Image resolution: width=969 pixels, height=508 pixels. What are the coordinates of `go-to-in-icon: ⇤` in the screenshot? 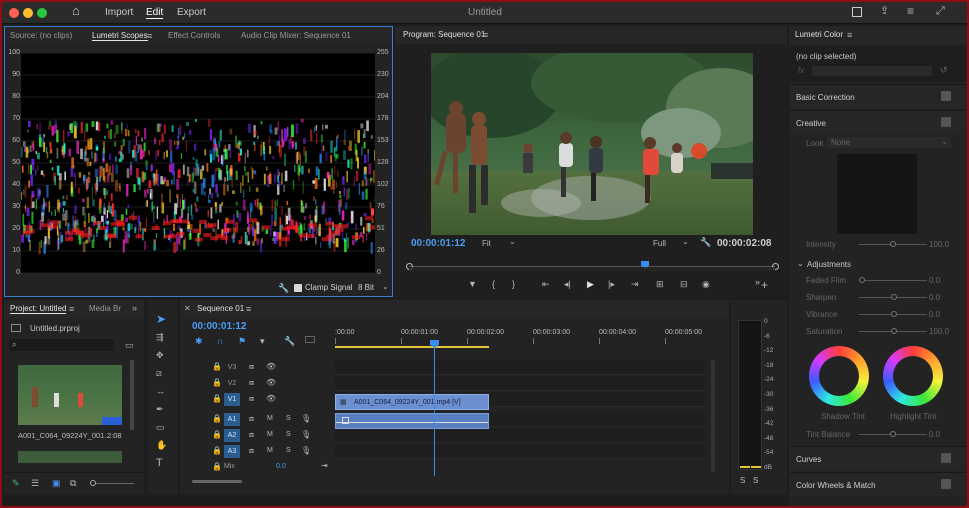 It's located at (546, 284).